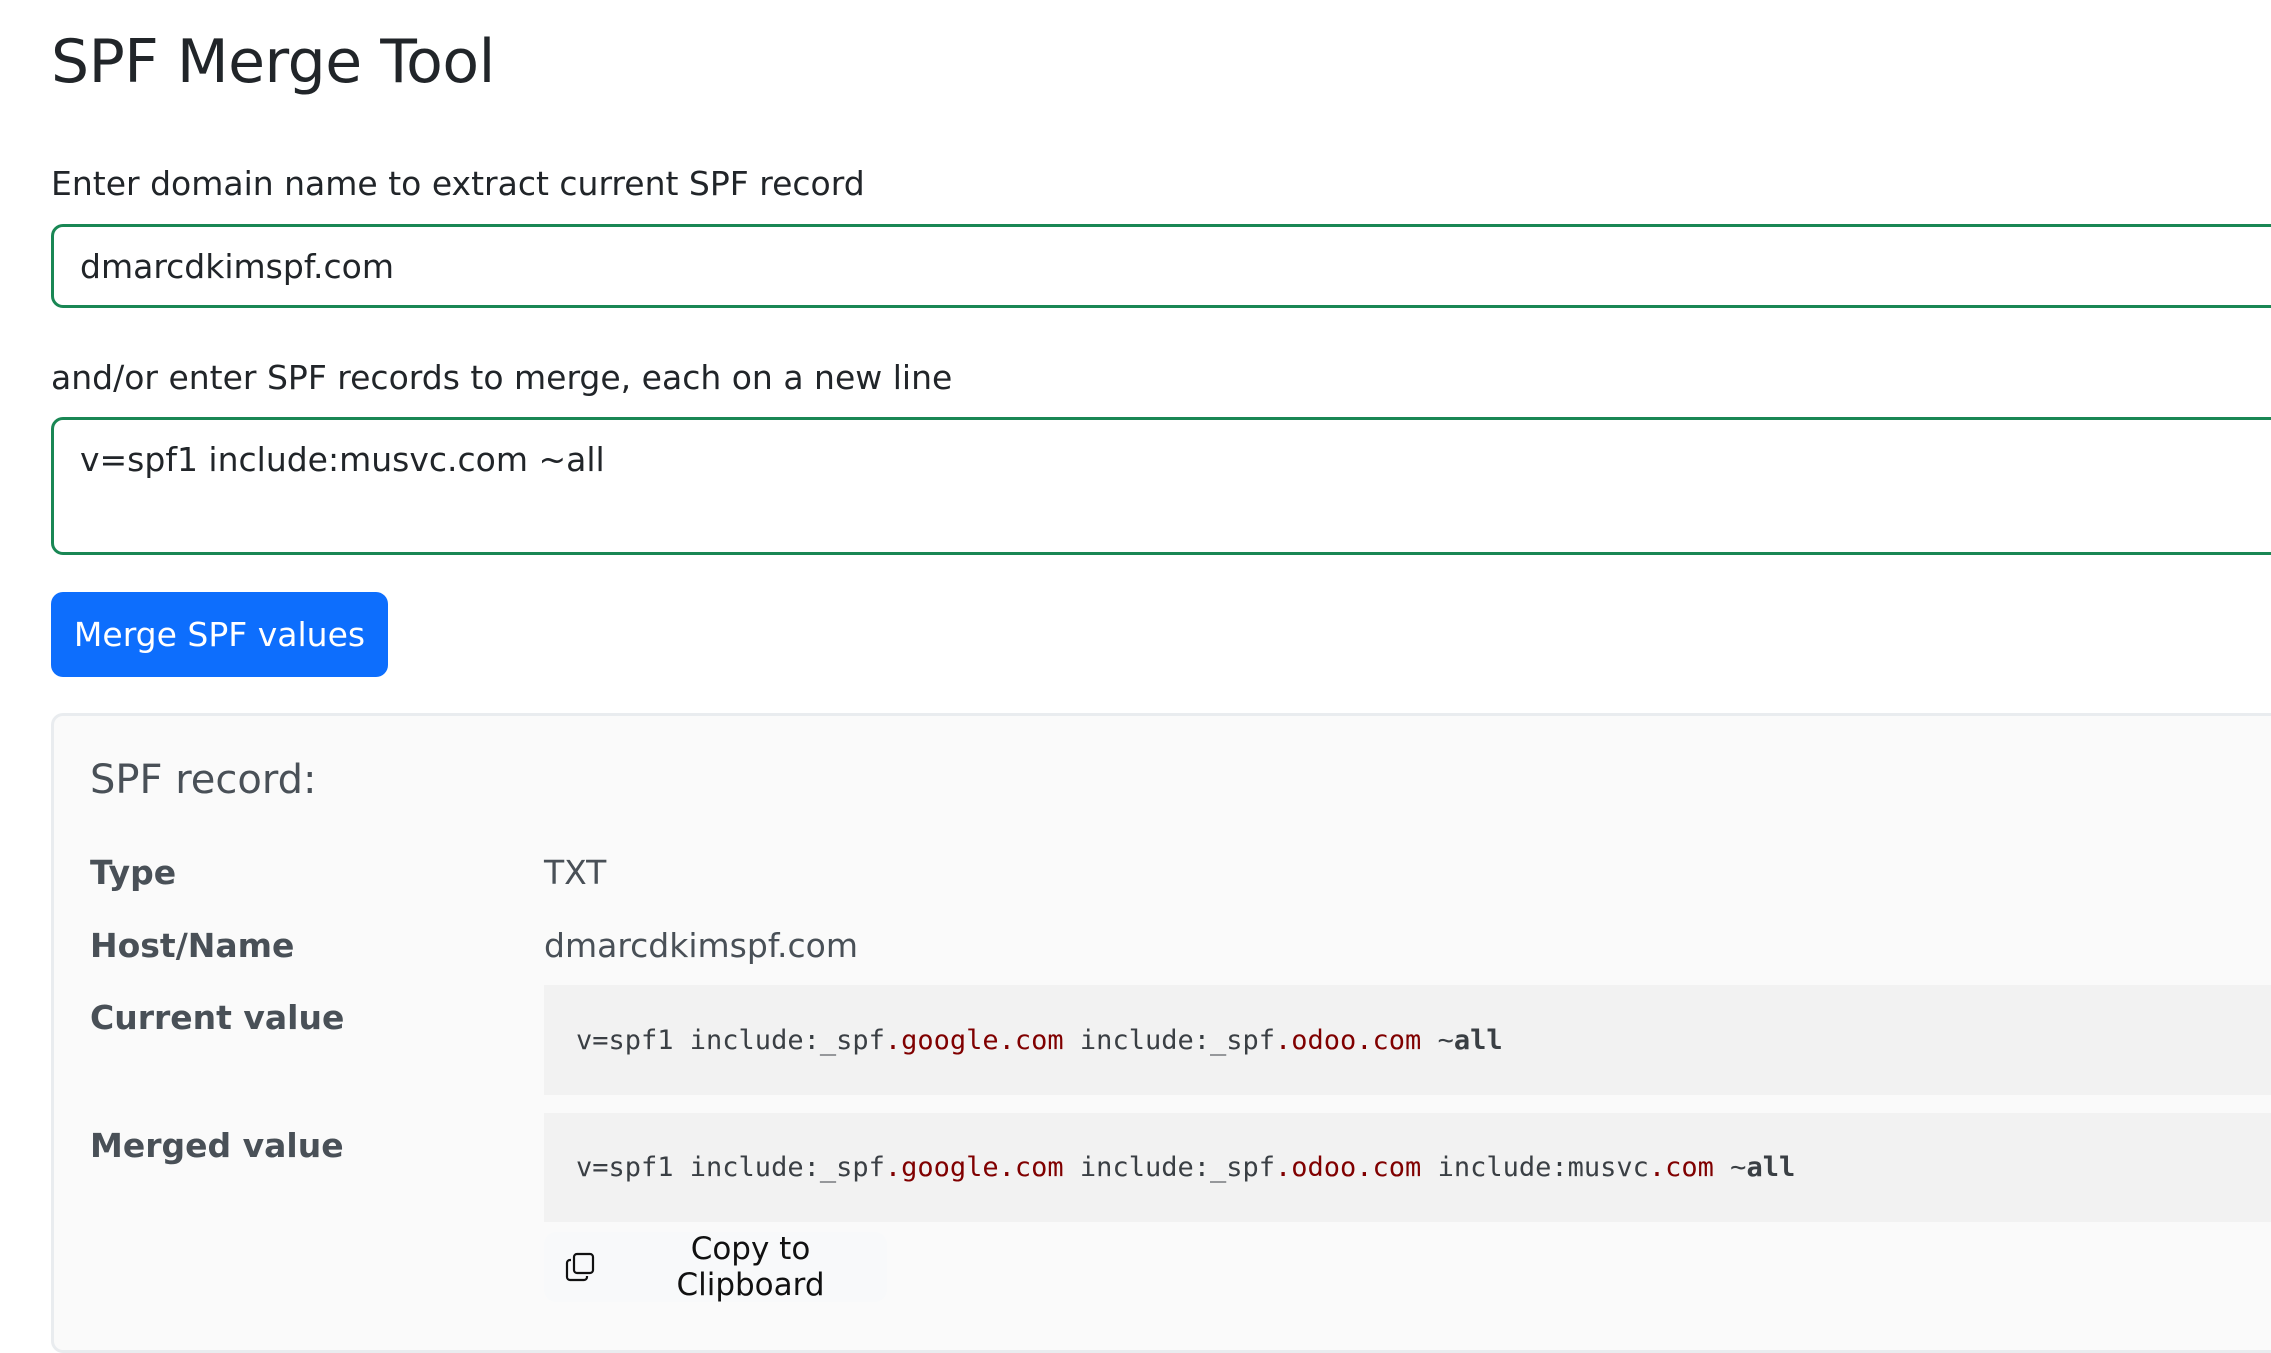 The height and width of the screenshot is (1353, 2271). What do you see at coordinates (750, 1267) in the screenshot?
I see `copy-label: Copy to Clipboard` at bounding box center [750, 1267].